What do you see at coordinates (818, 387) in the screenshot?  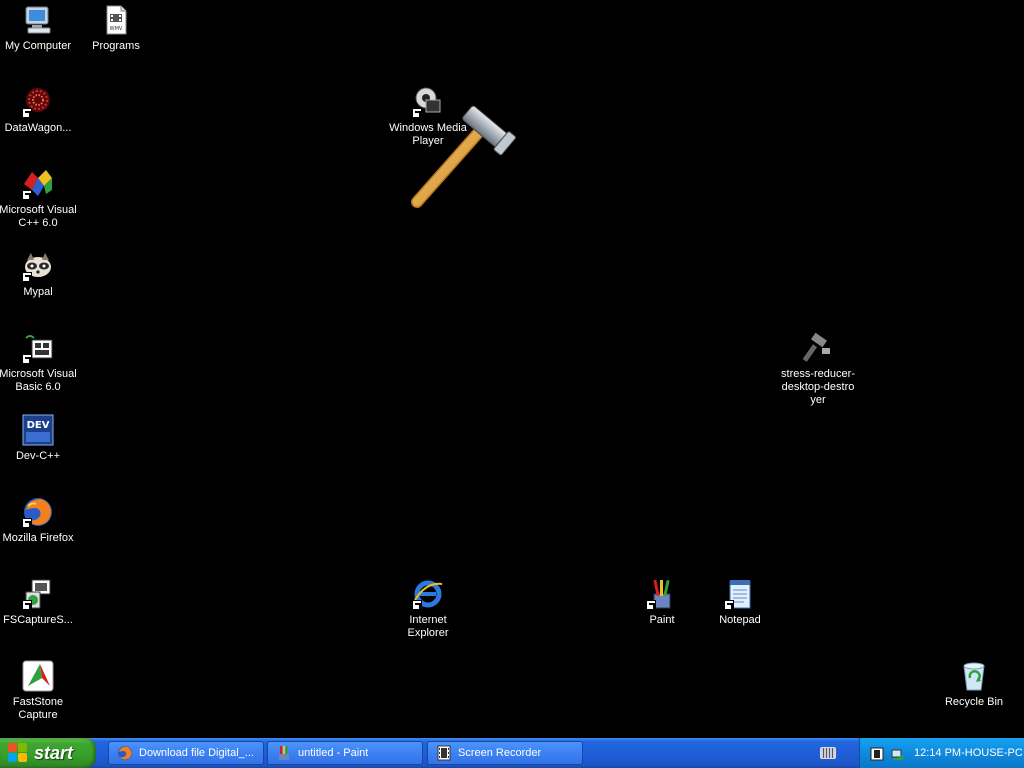 I see `desktop-icon-label: stress-reducer- desktop-destro yer` at bounding box center [818, 387].